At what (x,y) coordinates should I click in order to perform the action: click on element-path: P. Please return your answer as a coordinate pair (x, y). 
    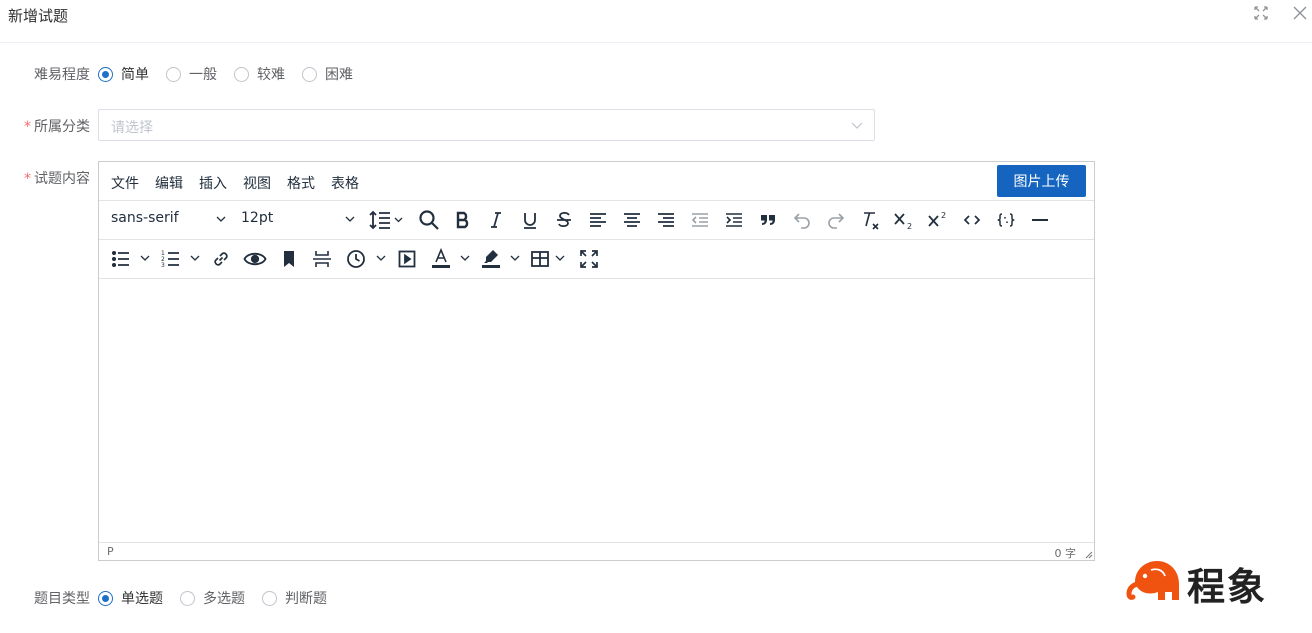
    Looking at the image, I should click on (110, 551).